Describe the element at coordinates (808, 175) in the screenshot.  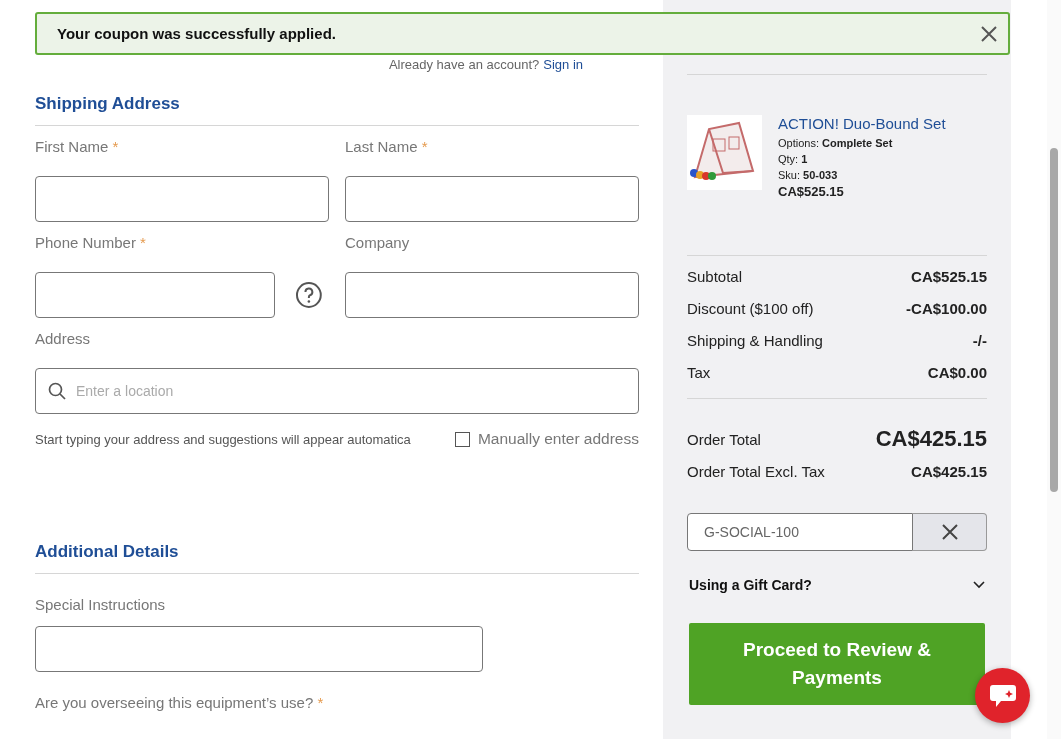
I see `product-detail: Sku: 50-033` at that location.